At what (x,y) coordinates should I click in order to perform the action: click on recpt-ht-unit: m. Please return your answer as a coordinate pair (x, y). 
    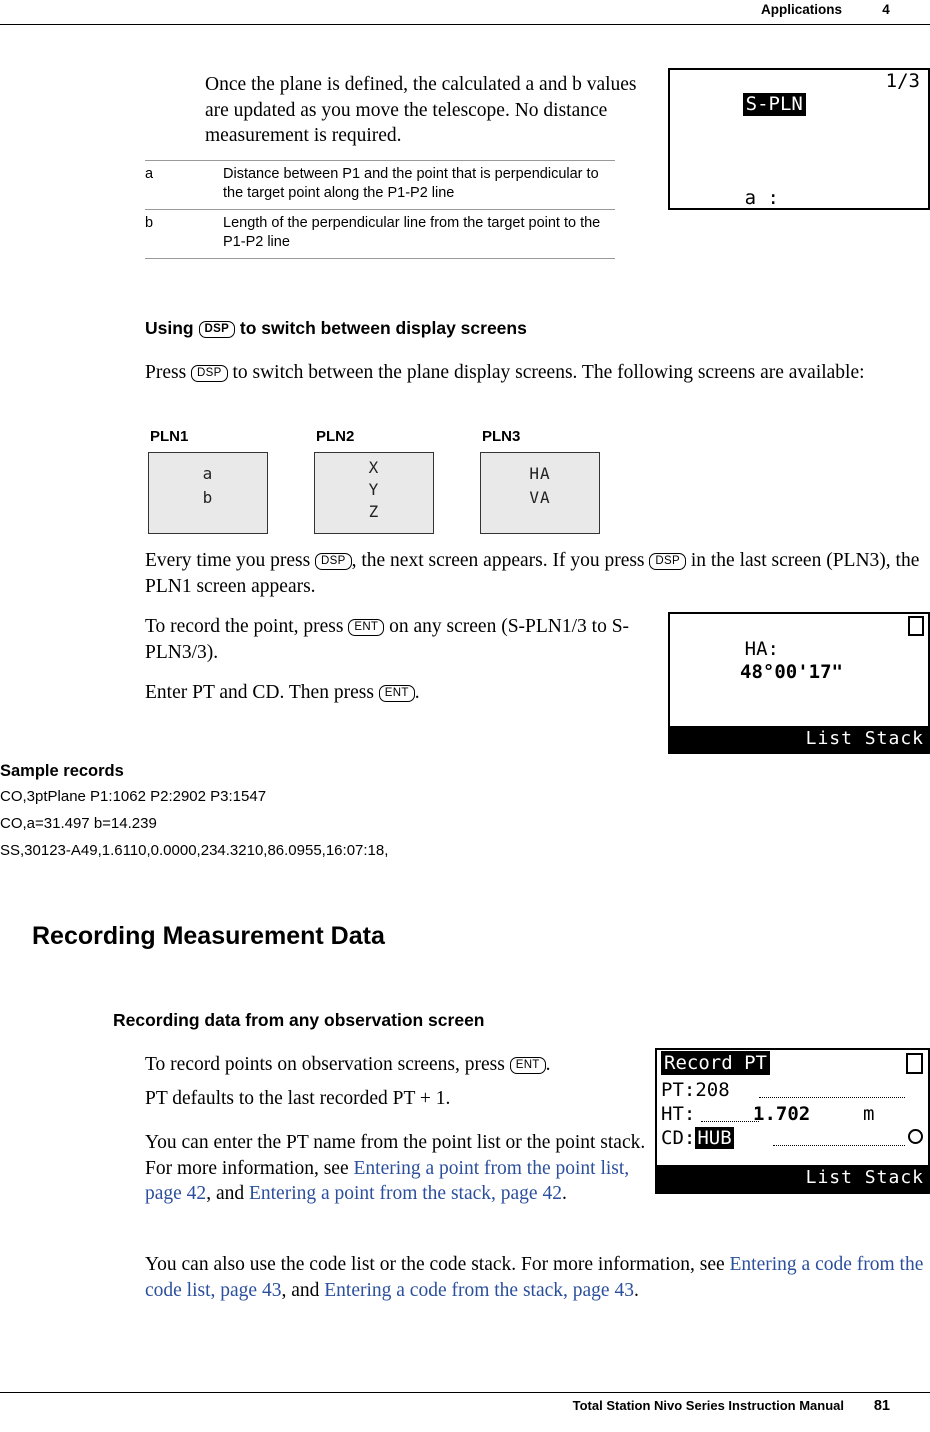
    Looking at the image, I should click on (869, 1114).